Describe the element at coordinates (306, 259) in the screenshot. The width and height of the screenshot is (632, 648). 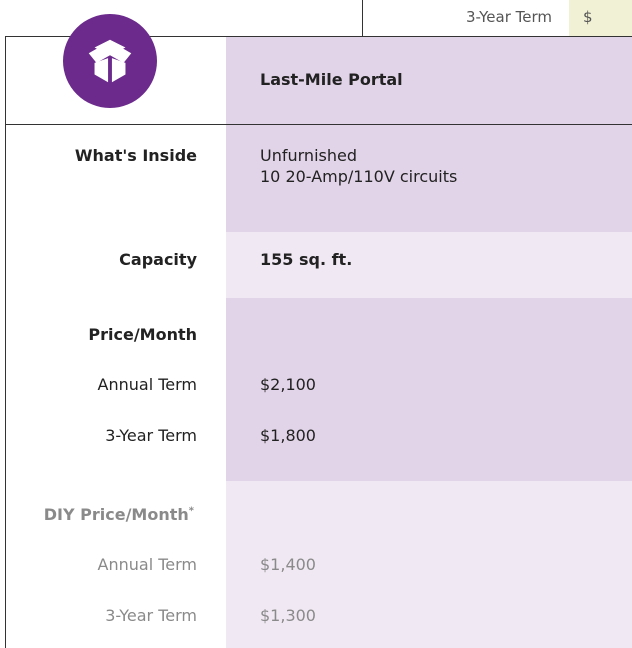
I see `capacity-value: 155 sq. ft.` at that location.